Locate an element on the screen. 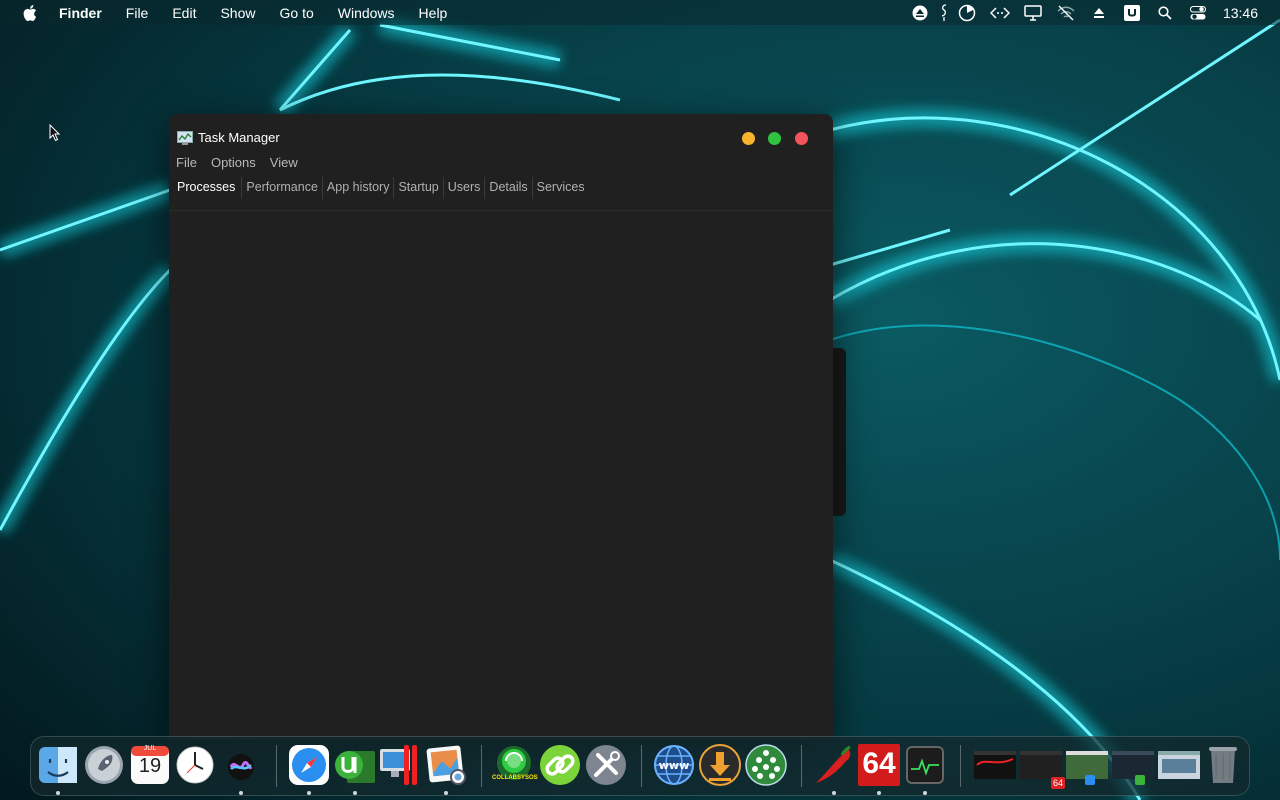  svg-text: www is located at coordinates (674, 765).